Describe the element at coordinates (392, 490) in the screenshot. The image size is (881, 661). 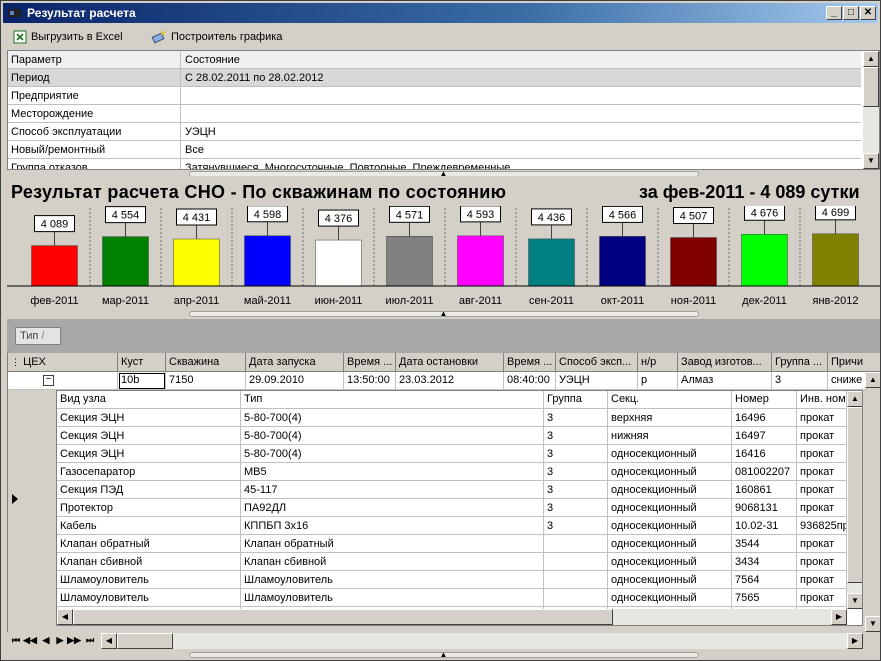
I see `cell-type: 45-117` at that location.